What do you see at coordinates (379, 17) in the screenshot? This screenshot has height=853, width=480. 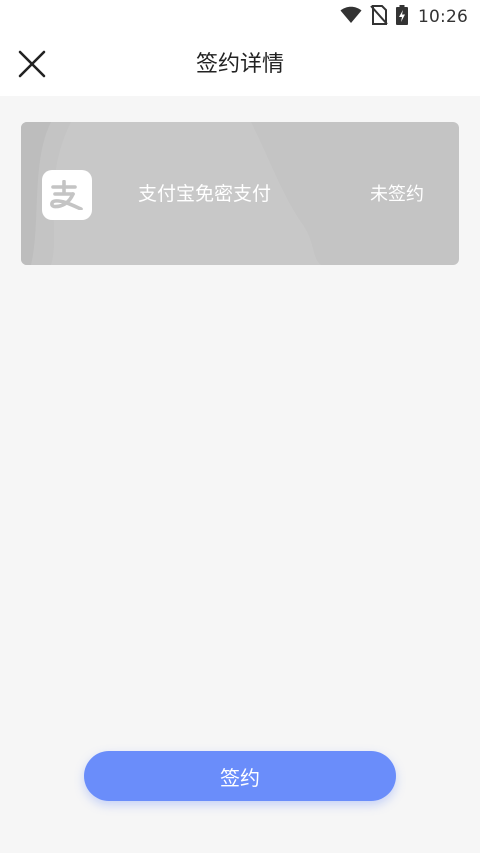 I see `no-sim-icon` at bounding box center [379, 17].